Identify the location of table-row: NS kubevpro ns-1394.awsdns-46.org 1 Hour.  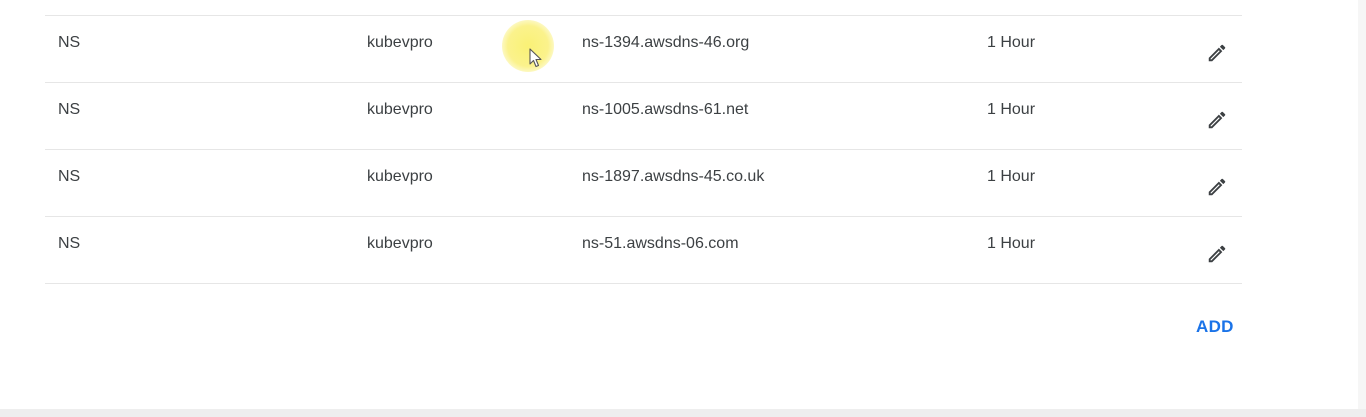
(643, 49).